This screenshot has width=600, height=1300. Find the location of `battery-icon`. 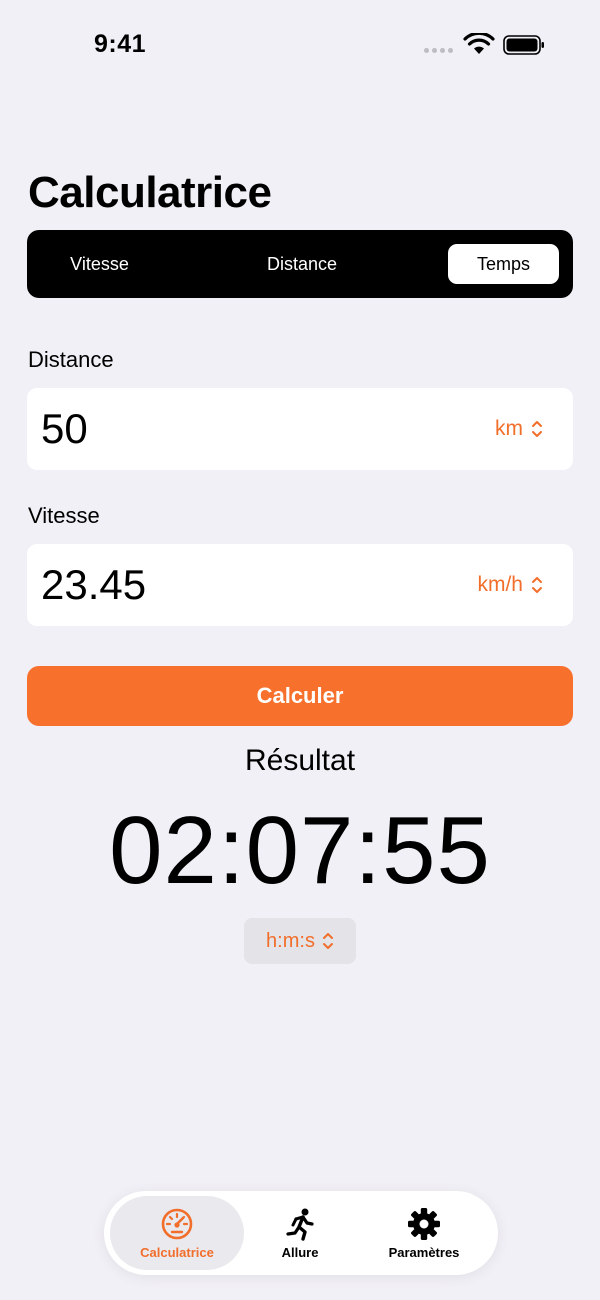

battery-icon is located at coordinates (523, 45).